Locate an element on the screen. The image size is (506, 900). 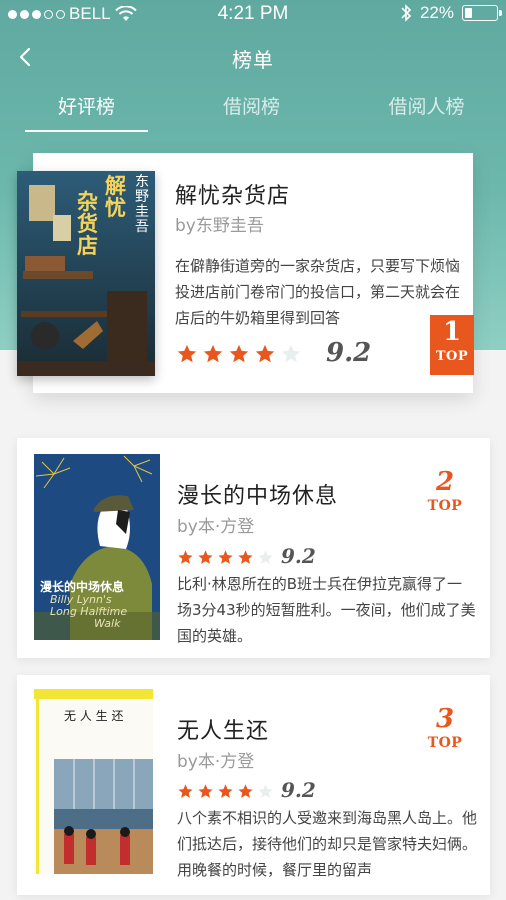
ranking-tabs: 好评榜 借阅榜 借阅人榜 is located at coordinates (253, 114).